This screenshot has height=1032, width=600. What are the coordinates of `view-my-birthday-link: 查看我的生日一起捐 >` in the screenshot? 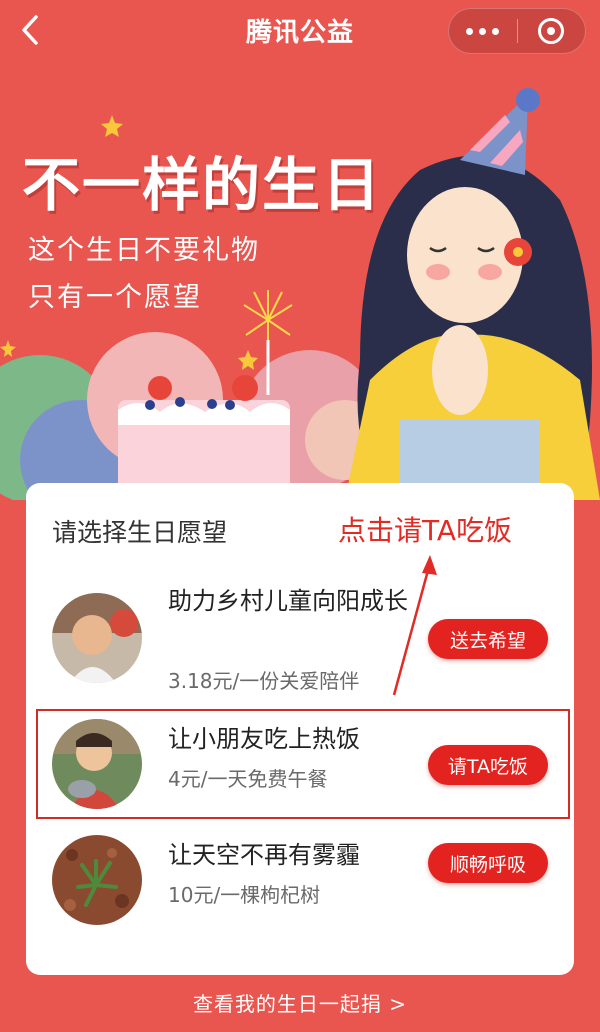 It's located at (300, 1002).